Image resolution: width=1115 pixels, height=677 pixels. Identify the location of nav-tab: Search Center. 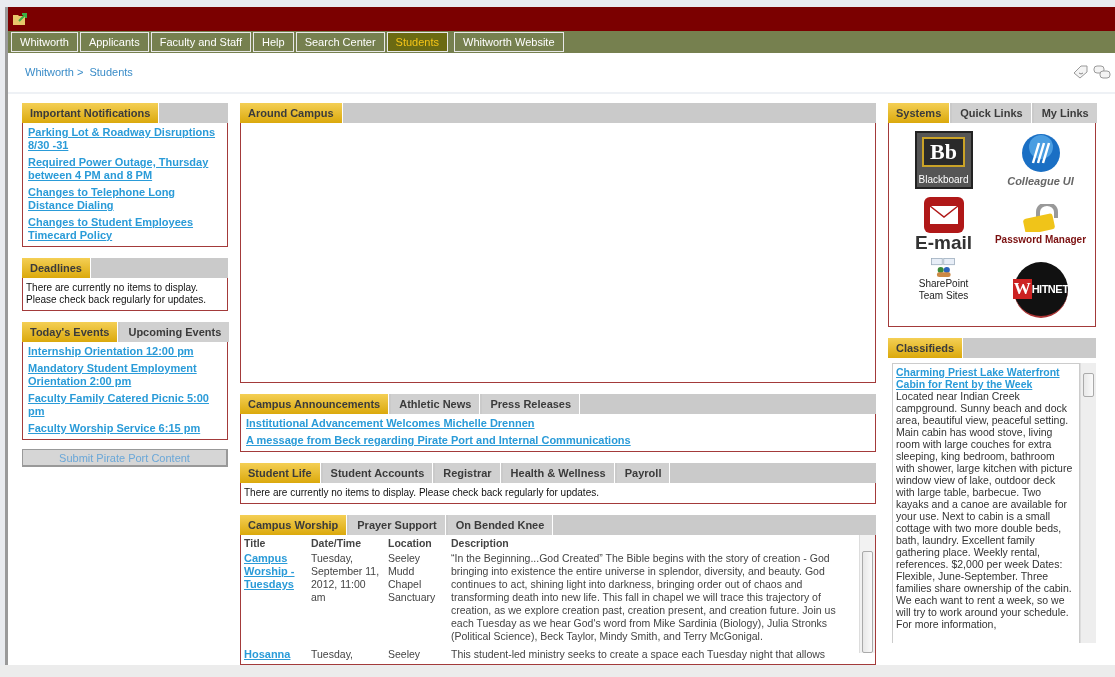
(340, 41).